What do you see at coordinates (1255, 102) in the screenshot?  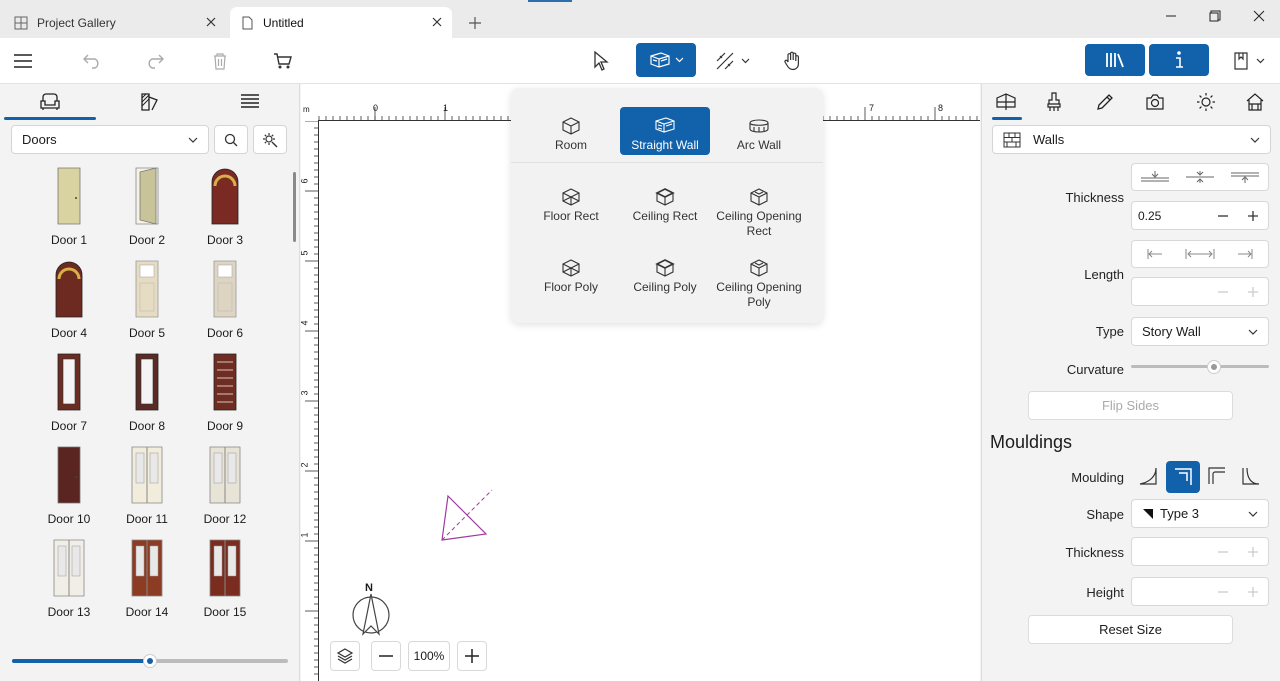 I see `tab-building` at bounding box center [1255, 102].